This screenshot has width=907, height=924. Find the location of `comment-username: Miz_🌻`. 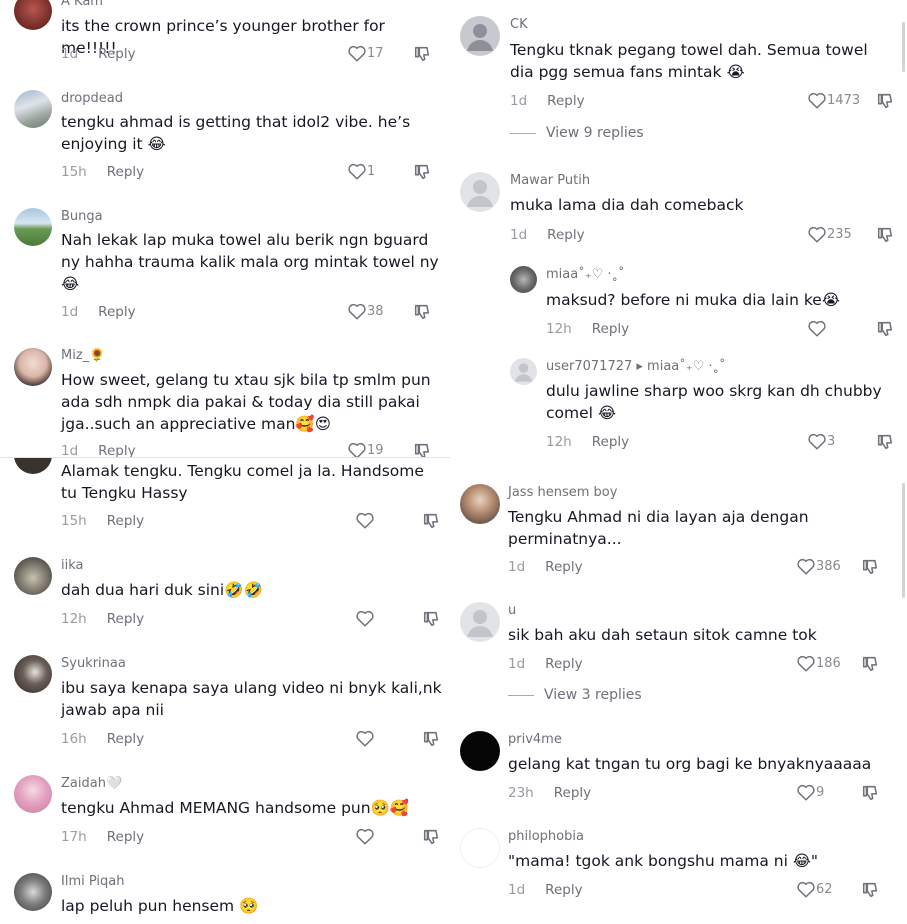

comment-username: Miz_🌻 is located at coordinates (83, 355).